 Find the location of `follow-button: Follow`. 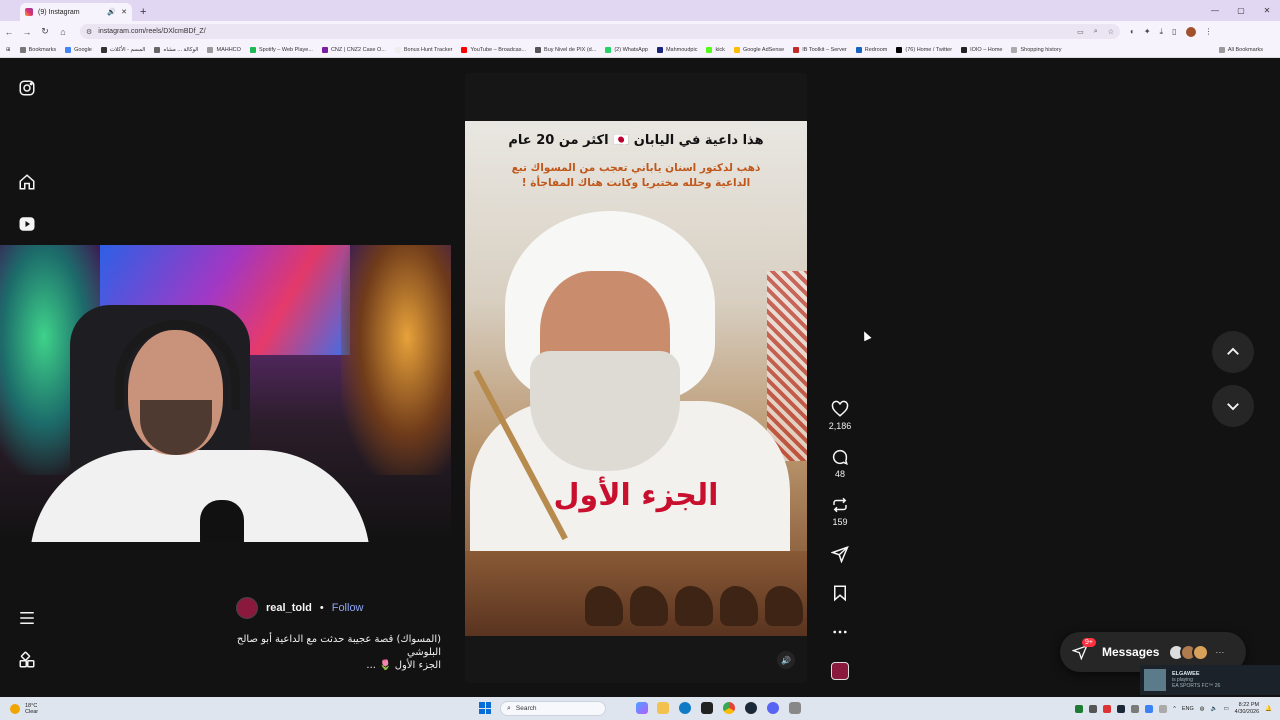

follow-button: Follow is located at coordinates (348, 608).